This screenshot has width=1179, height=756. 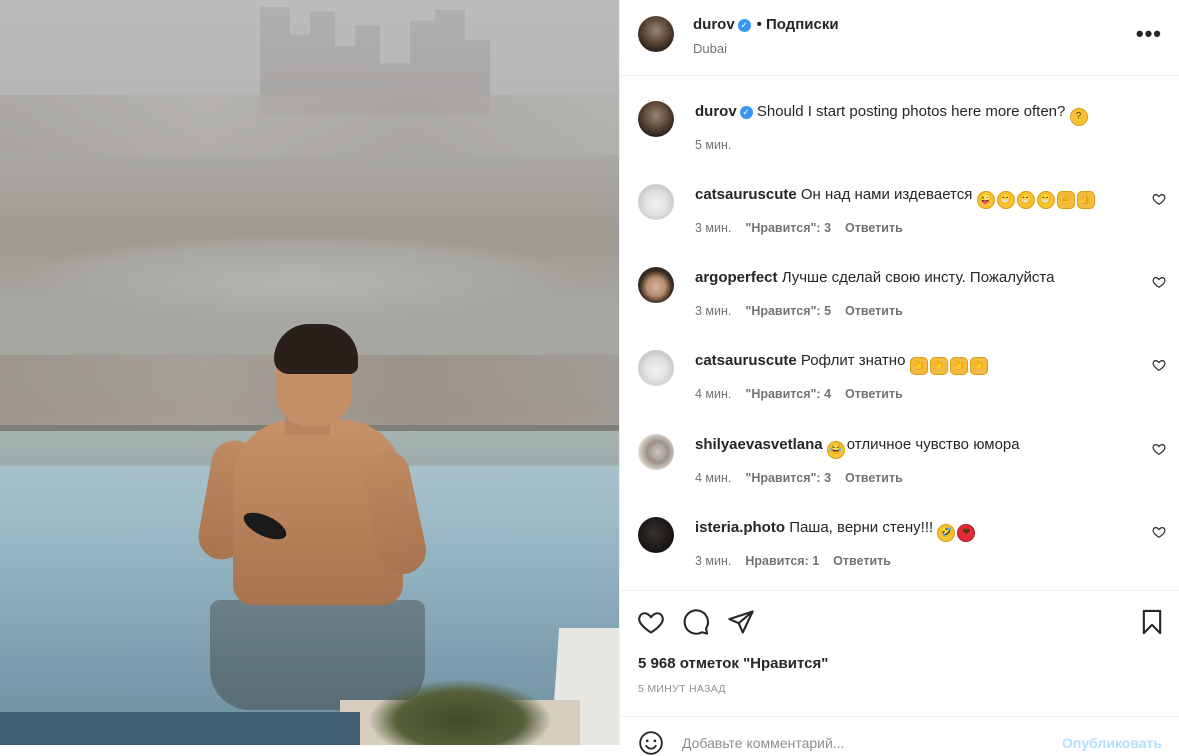 What do you see at coordinates (710, 48) in the screenshot?
I see `post-location: Dubai` at bounding box center [710, 48].